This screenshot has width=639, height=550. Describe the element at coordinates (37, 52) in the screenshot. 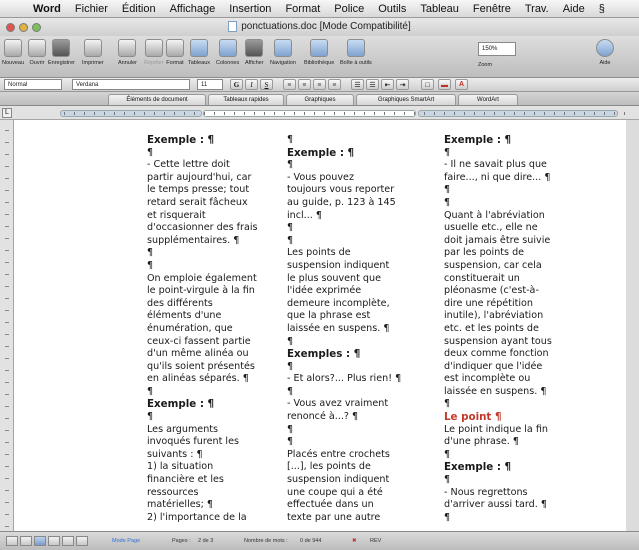

I see `open-button: Ouvrir` at that location.